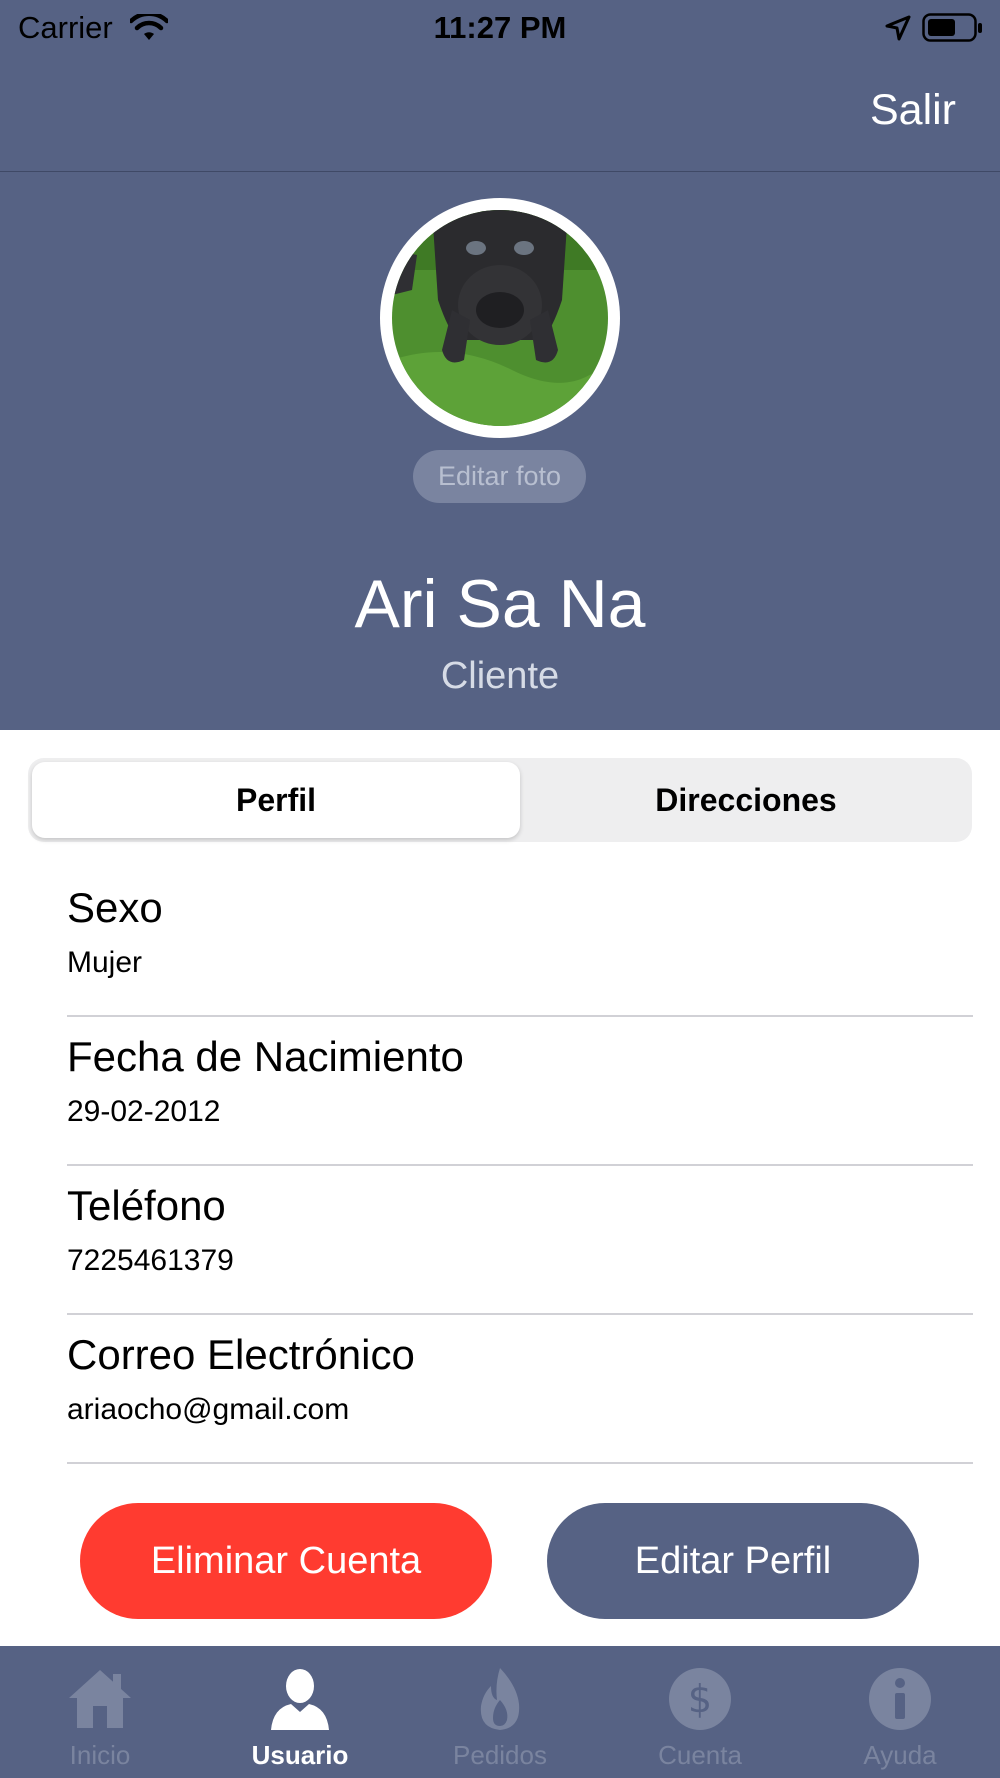 This screenshot has width=1000, height=1778. What do you see at coordinates (300, 1755) in the screenshot?
I see `tab-label: Usuario` at bounding box center [300, 1755].